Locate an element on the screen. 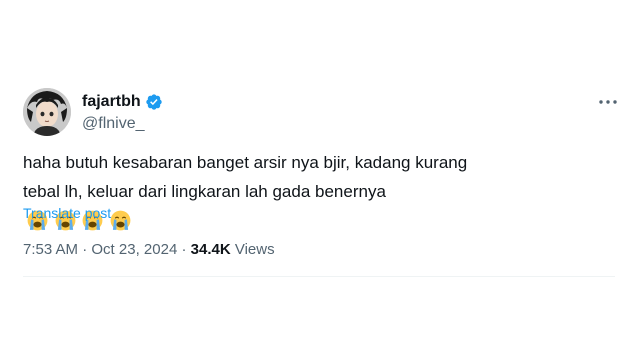  avatar is located at coordinates (47, 112).